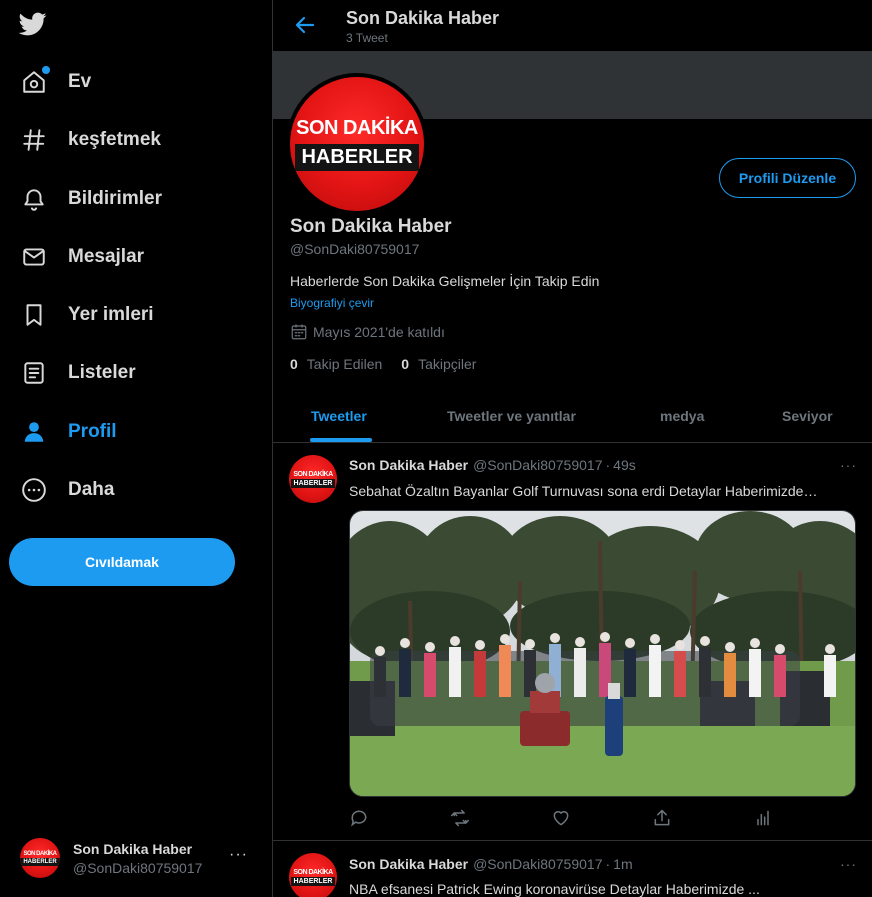 This screenshot has height=897, width=872. Describe the element at coordinates (371, 226) in the screenshot. I see `profile-name: Son Dakika Haber` at that location.